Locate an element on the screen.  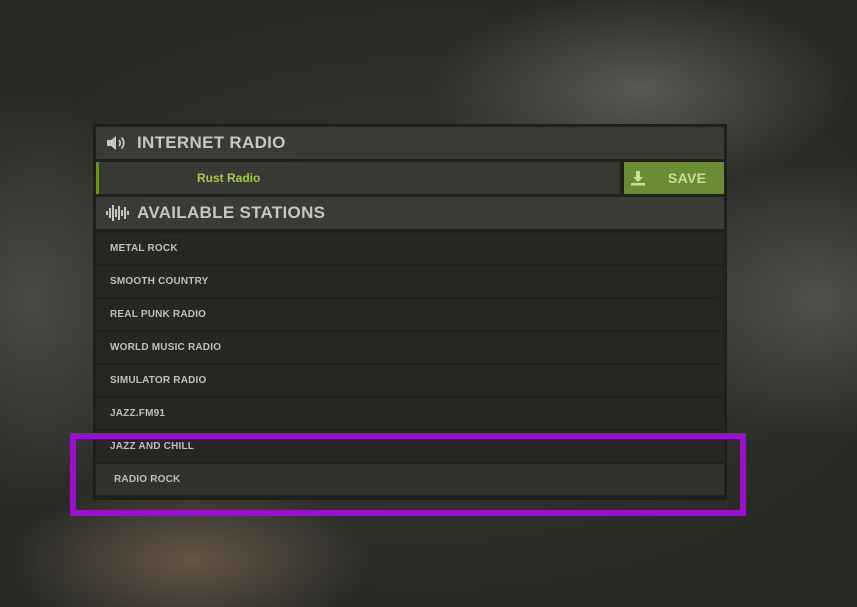
station-name: SMOOTH COUNTRY is located at coordinates (159, 281).